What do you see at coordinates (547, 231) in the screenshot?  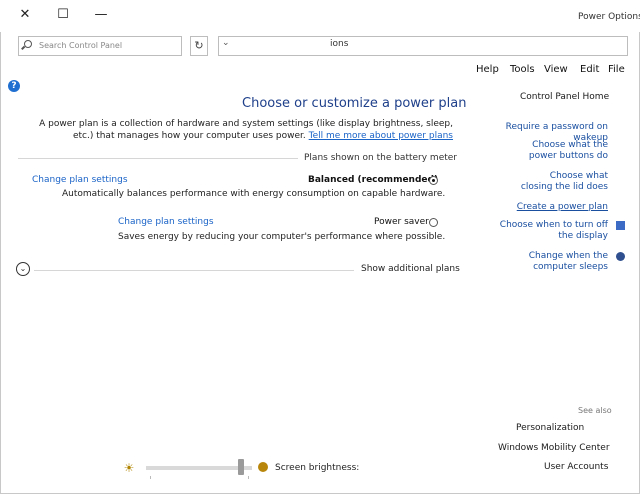 I see `sidebar-link-display: Choose when to turn off the display` at bounding box center [547, 231].